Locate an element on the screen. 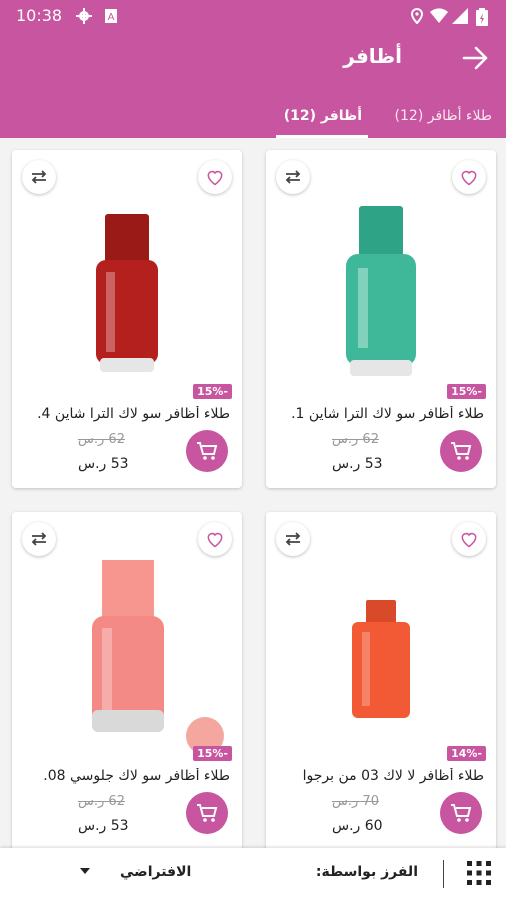  sort-dropdown: الافتراضي is located at coordinates (155, 872).